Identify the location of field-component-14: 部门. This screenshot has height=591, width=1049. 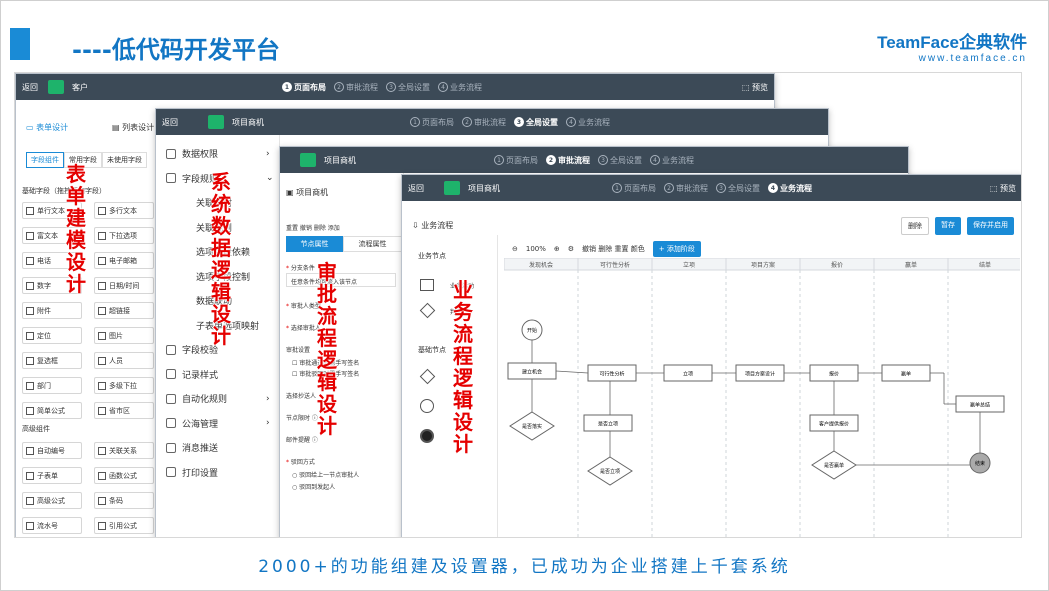
(52, 385).